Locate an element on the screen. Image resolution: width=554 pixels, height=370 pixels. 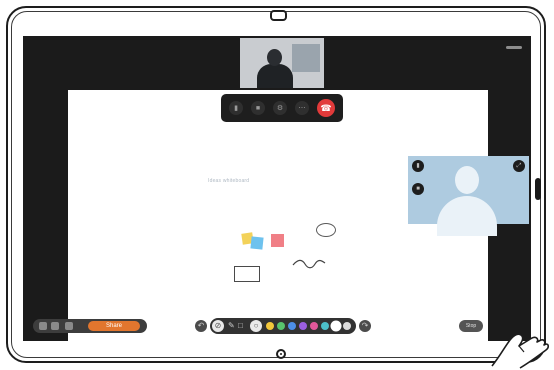
remote-avatar-body is located at coordinates (467, 216).